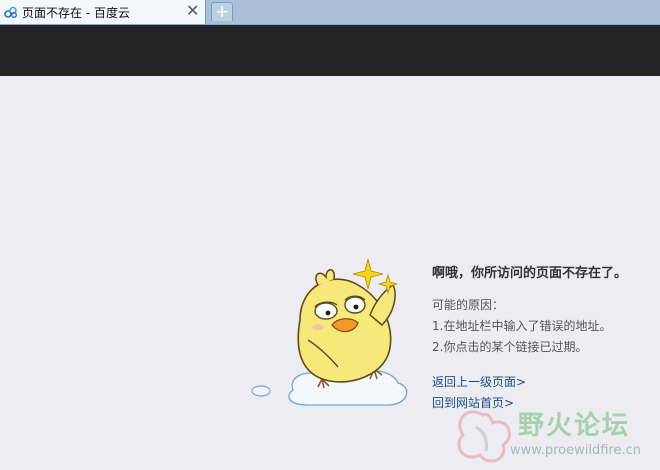 This screenshot has width=660, height=470. I want to click on tab-active: 页面不存在 - 百度云 ✕, so click(103, 12).